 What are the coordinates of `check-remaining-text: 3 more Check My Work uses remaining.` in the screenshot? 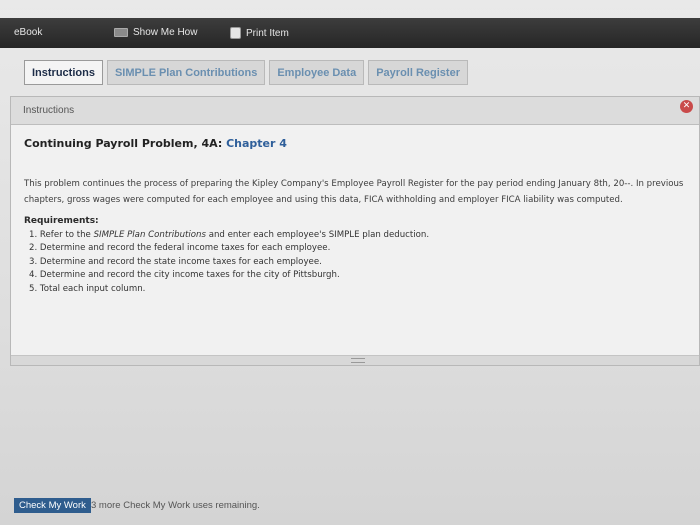 It's located at (175, 505).